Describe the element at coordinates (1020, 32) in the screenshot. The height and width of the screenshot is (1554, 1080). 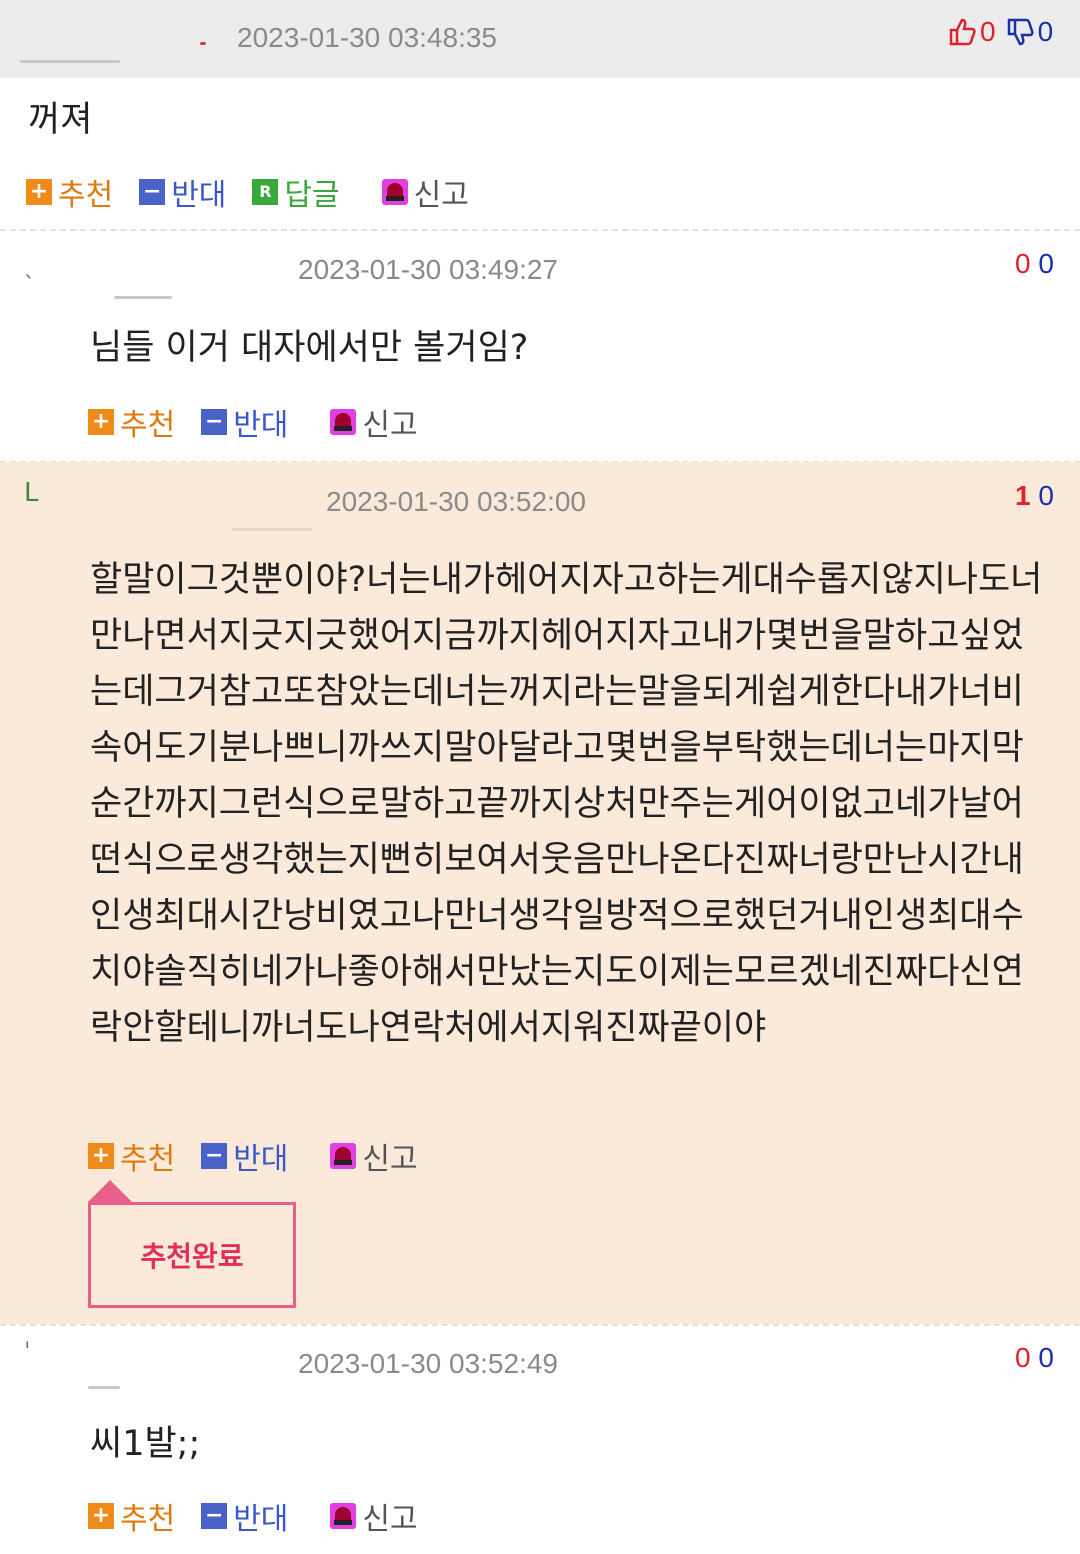
I see `thumbs-down-icon` at that location.